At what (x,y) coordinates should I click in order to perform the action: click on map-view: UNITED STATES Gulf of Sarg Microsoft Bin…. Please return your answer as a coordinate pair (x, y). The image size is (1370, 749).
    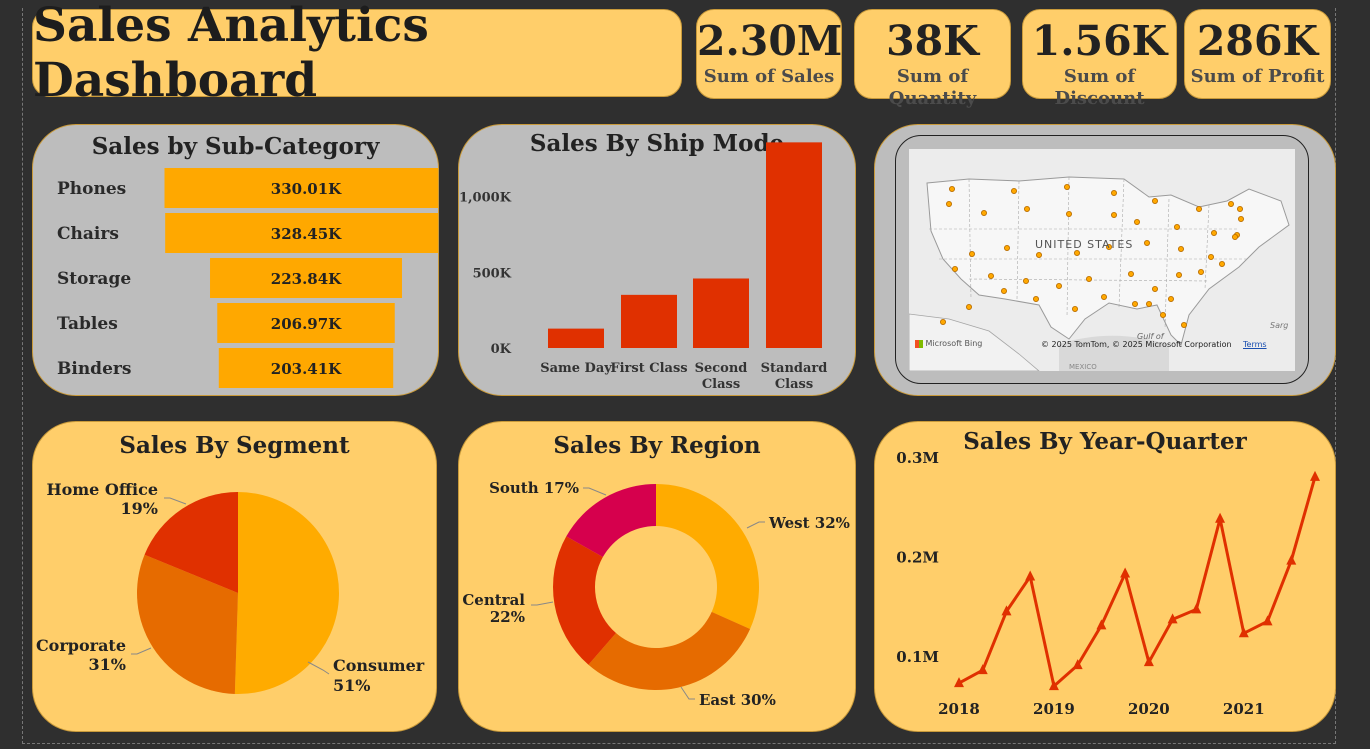
    Looking at the image, I should click on (1102, 260).